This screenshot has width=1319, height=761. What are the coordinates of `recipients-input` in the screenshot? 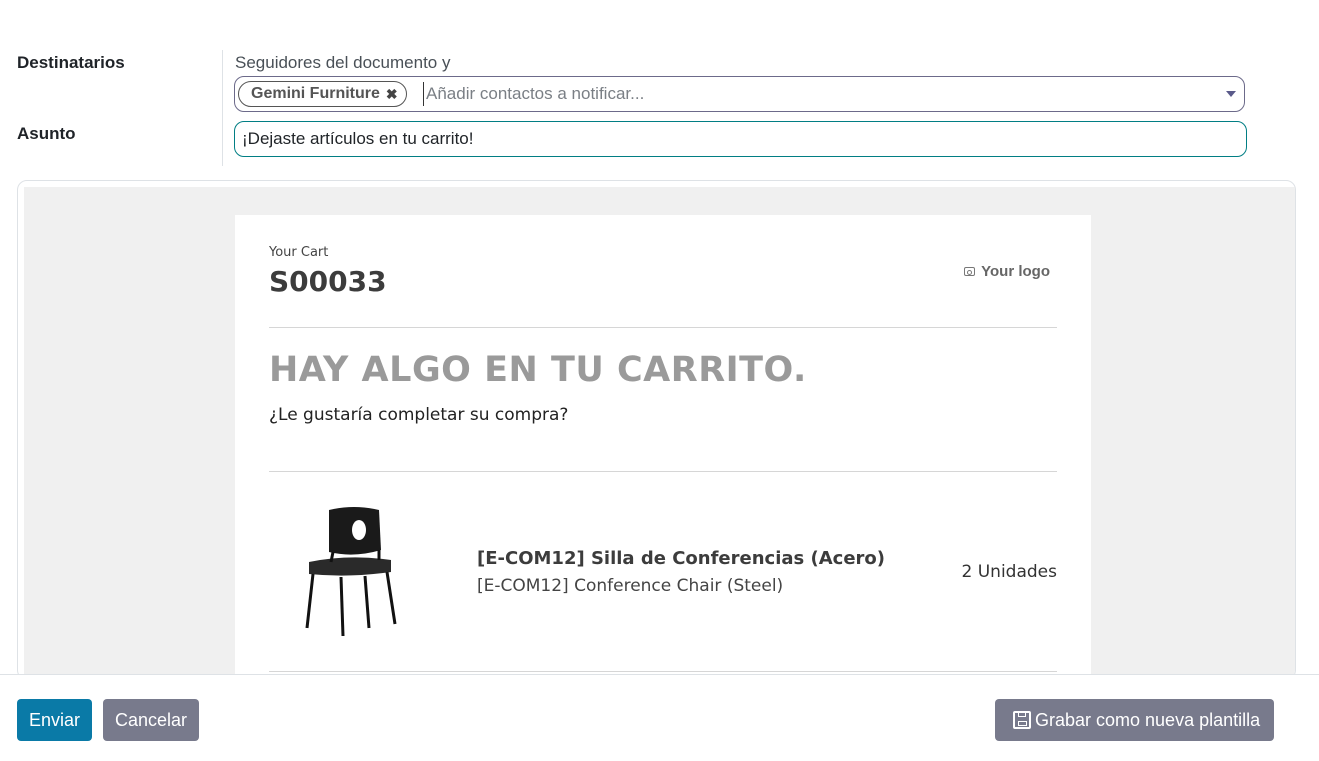 It's located at (819, 94).